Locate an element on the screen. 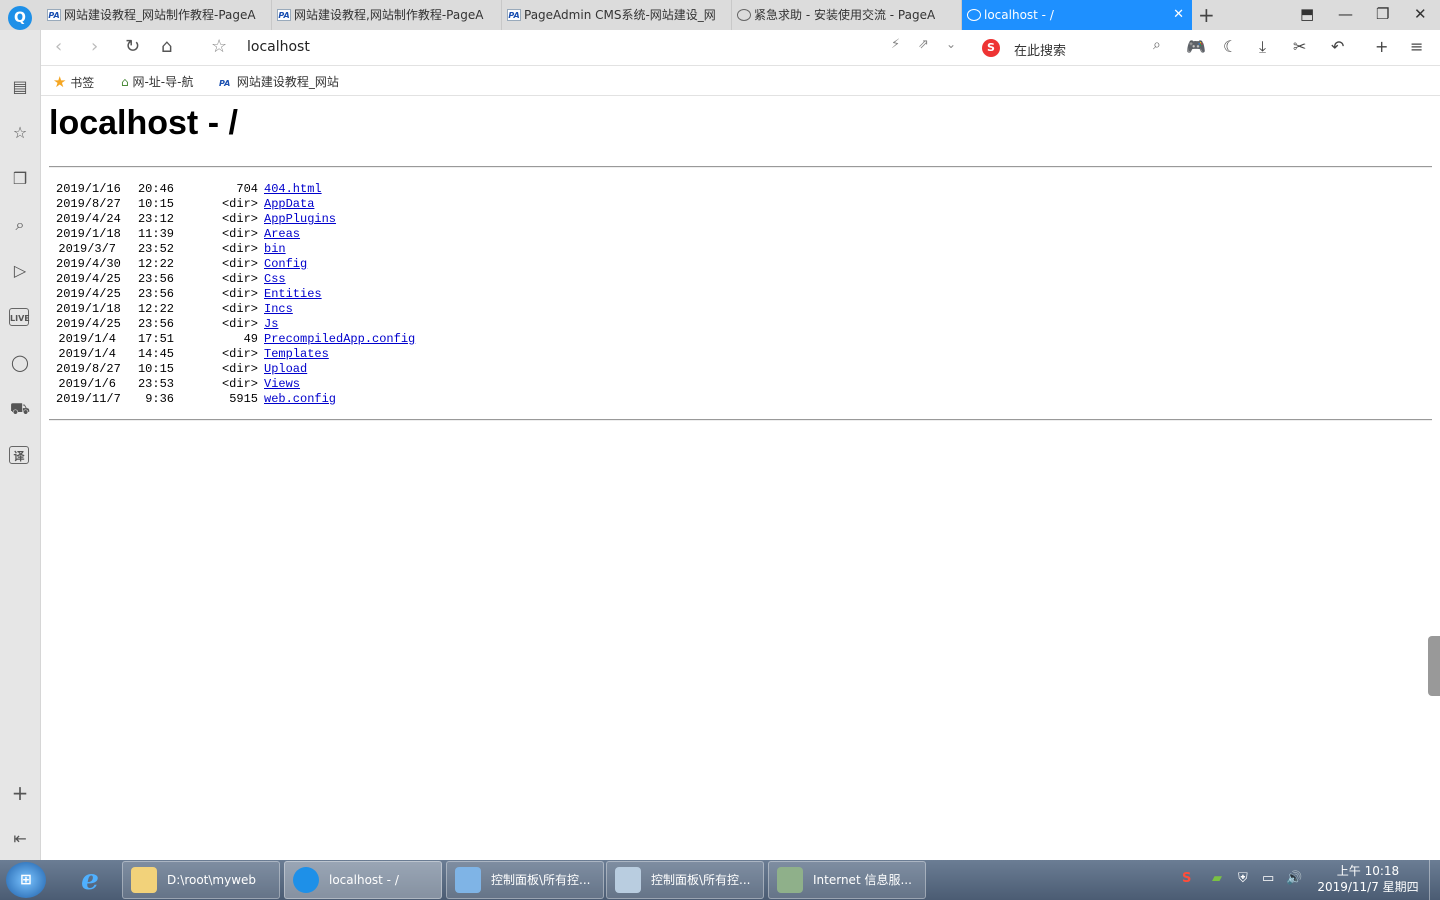 This screenshot has width=1440, height=900. favorites-icon: ☆ is located at coordinates (20, 133).